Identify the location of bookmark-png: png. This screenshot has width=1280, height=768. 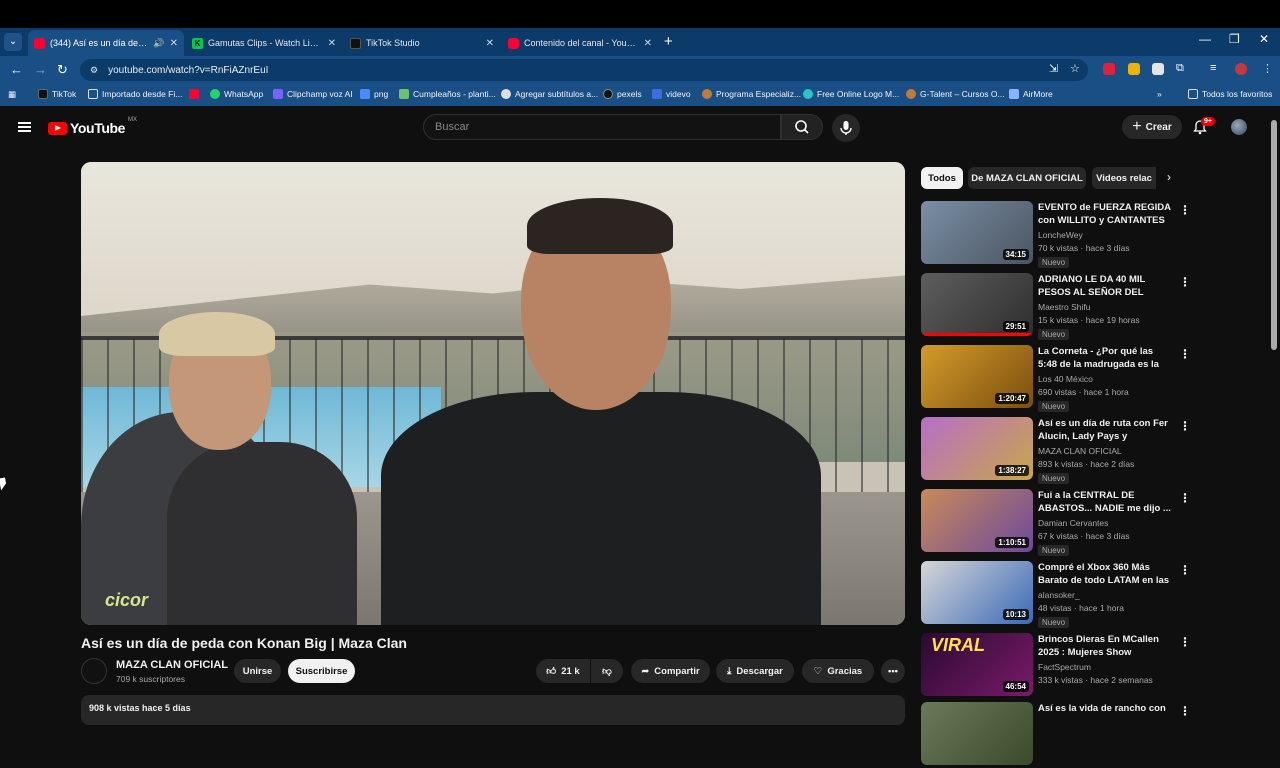
(374, 94).